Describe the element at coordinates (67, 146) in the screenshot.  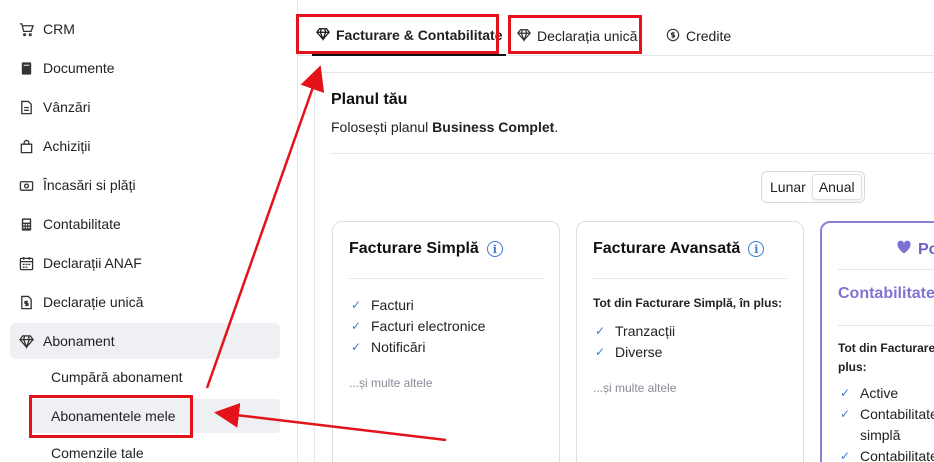
I see `sidebar-item-label: Achiziții` at that location.